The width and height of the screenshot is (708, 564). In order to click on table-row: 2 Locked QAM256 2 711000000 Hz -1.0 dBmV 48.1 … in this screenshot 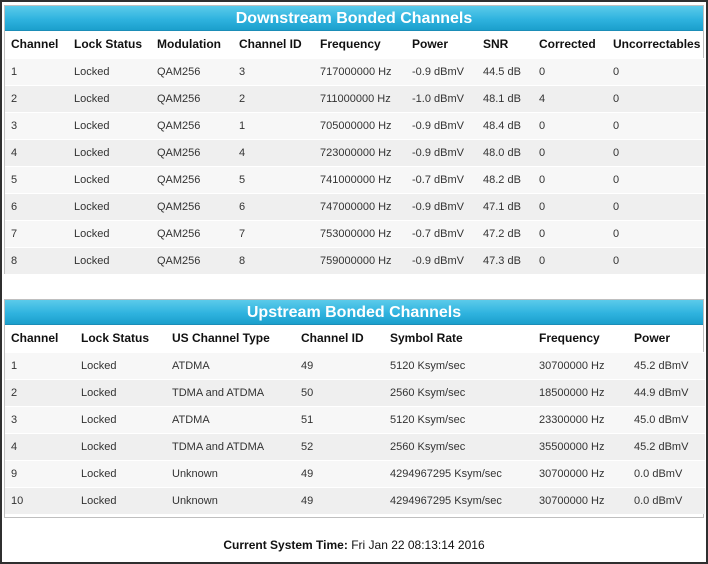, I will do `click(355, 98)`.